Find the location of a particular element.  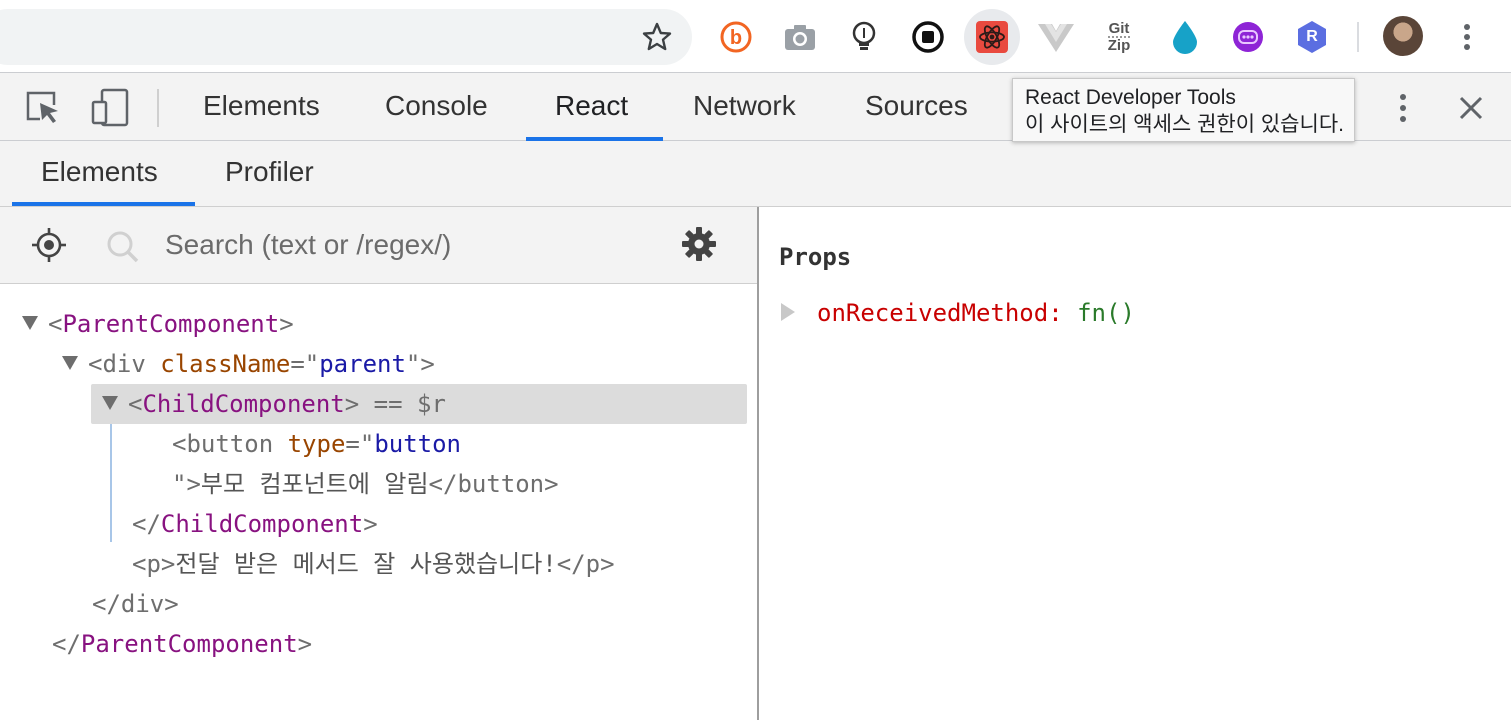

tab-sources: Sources is located at coordinates (916, 106).